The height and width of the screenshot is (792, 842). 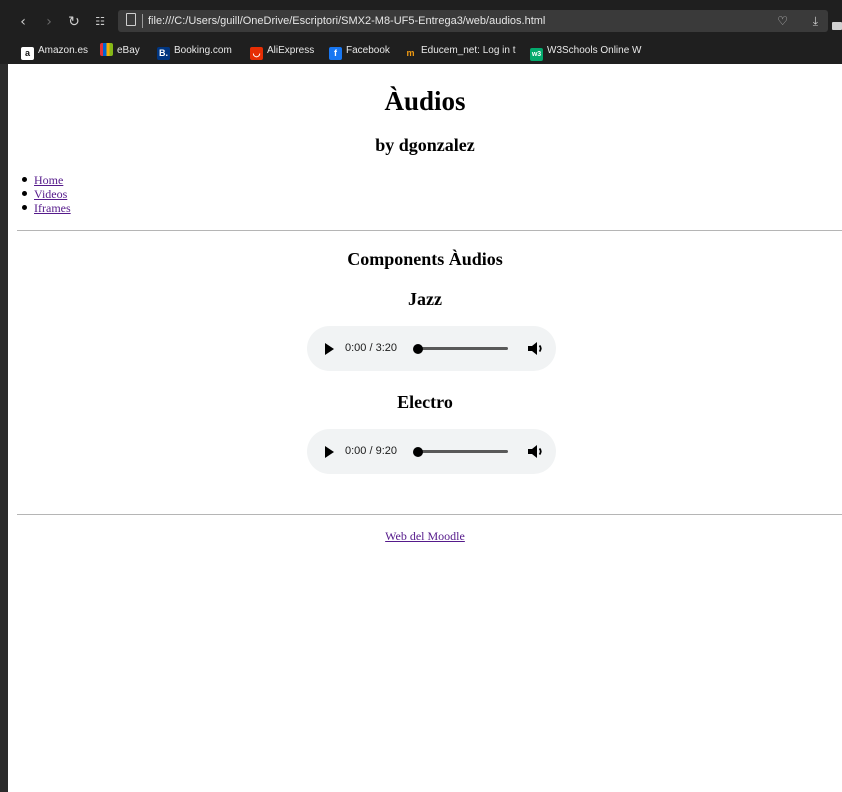 I want to click on audio-player-jazz: 0:00 / 3:20, so click(x=431, y=348).